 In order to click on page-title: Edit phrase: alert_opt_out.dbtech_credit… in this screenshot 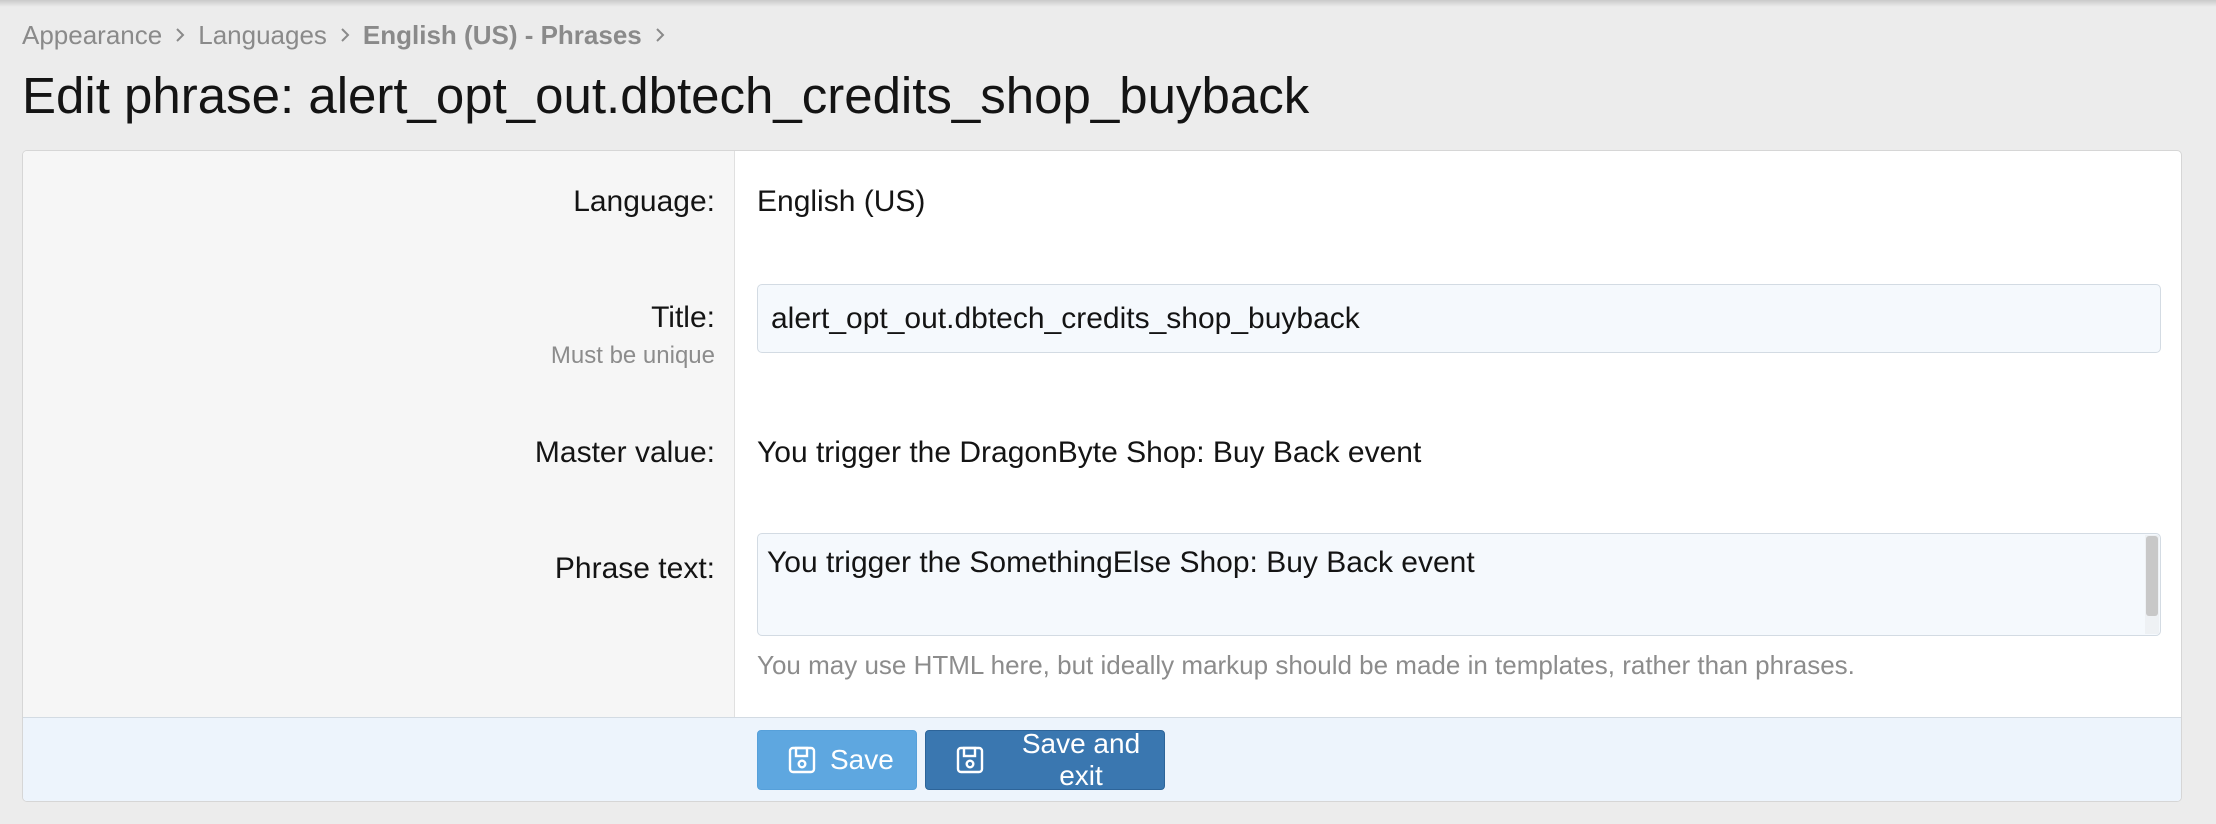, I will do `click(666, 95)`.